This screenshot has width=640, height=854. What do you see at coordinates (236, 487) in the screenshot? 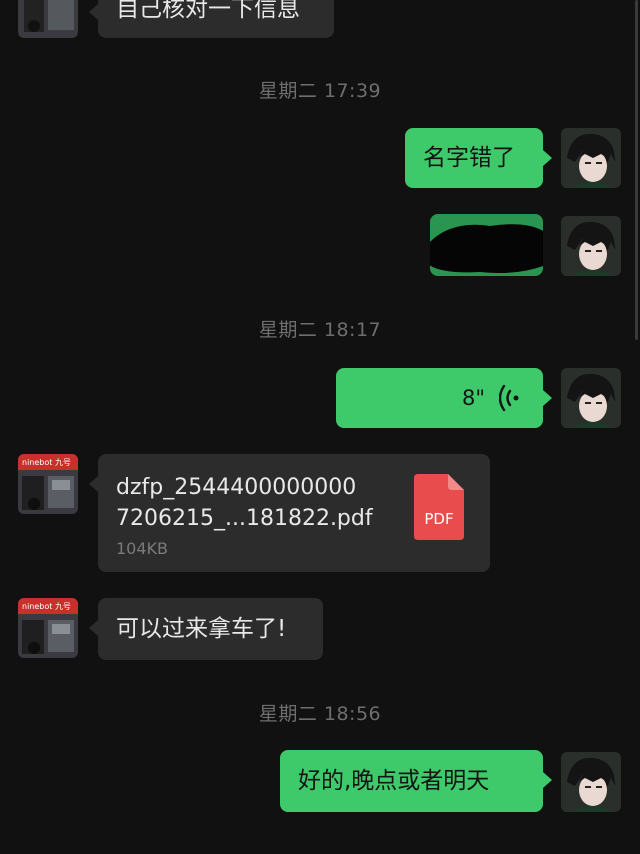
I see `file-name-line1: dzfp_2544400000000` at bounding box center [236, 487].